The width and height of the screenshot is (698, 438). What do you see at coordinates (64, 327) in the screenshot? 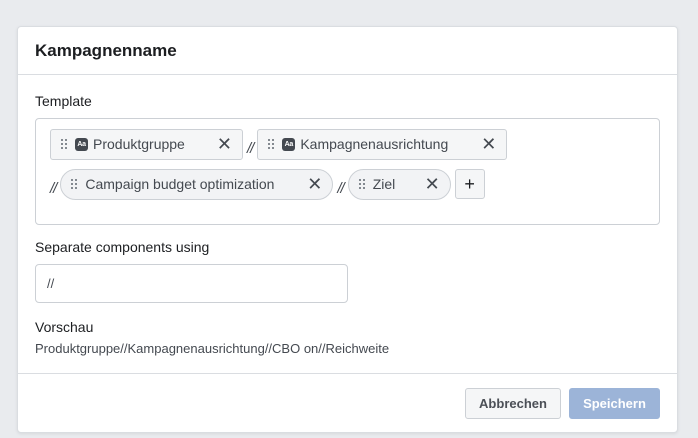
I see `preview-label: Vorschau` at bounding box center [64, 327].